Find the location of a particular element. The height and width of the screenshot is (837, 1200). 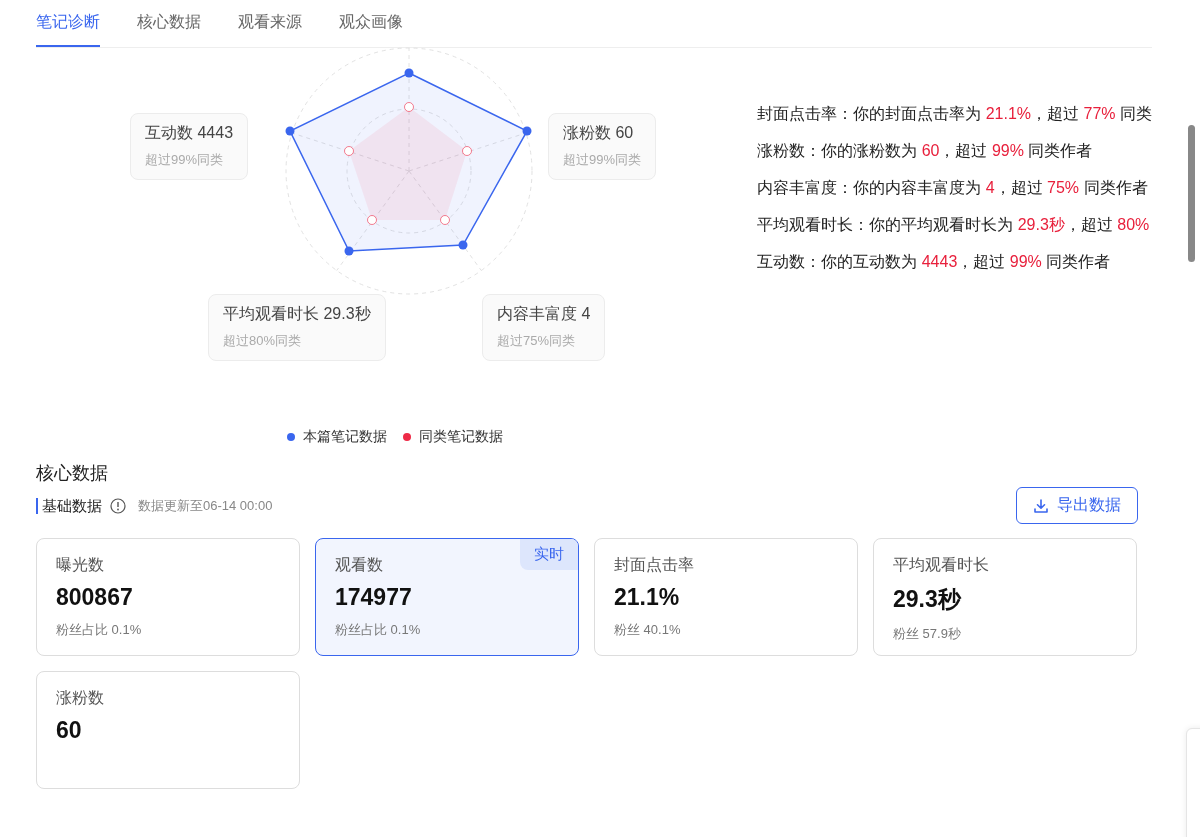

section-title: 核心数据 is located at coordinates (72, 473).